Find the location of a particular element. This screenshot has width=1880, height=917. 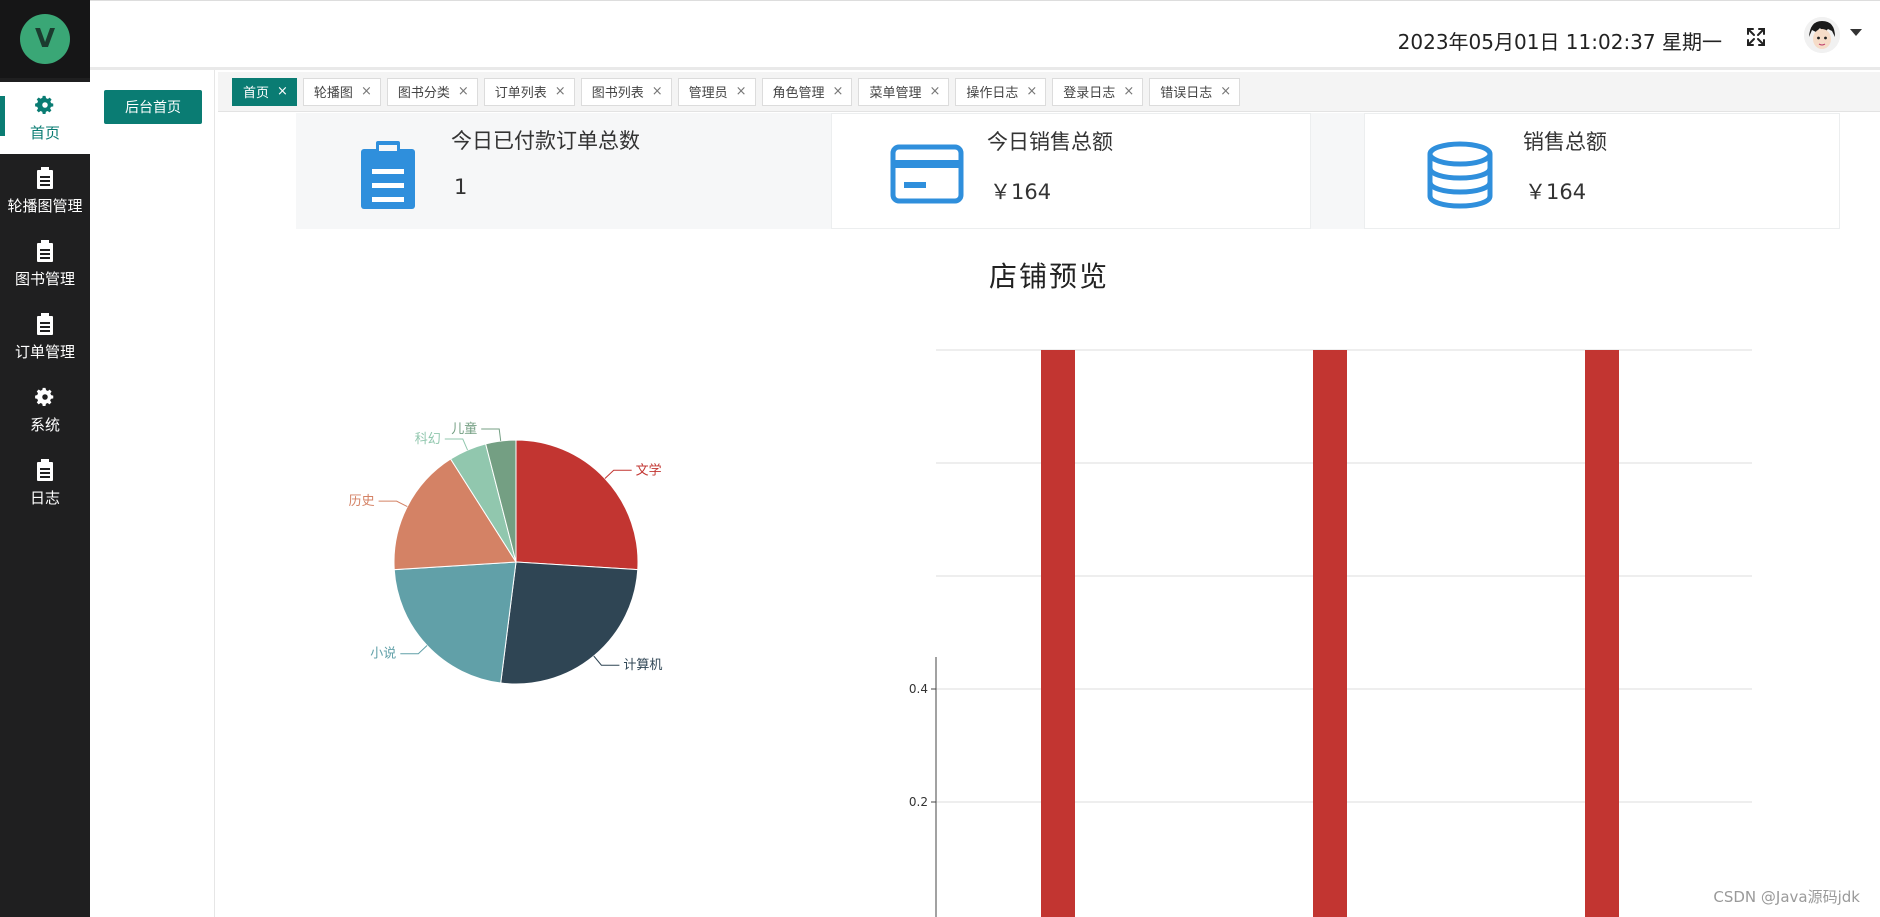

tab-9: 登录日志 × is located at coordinates (1098, 91).